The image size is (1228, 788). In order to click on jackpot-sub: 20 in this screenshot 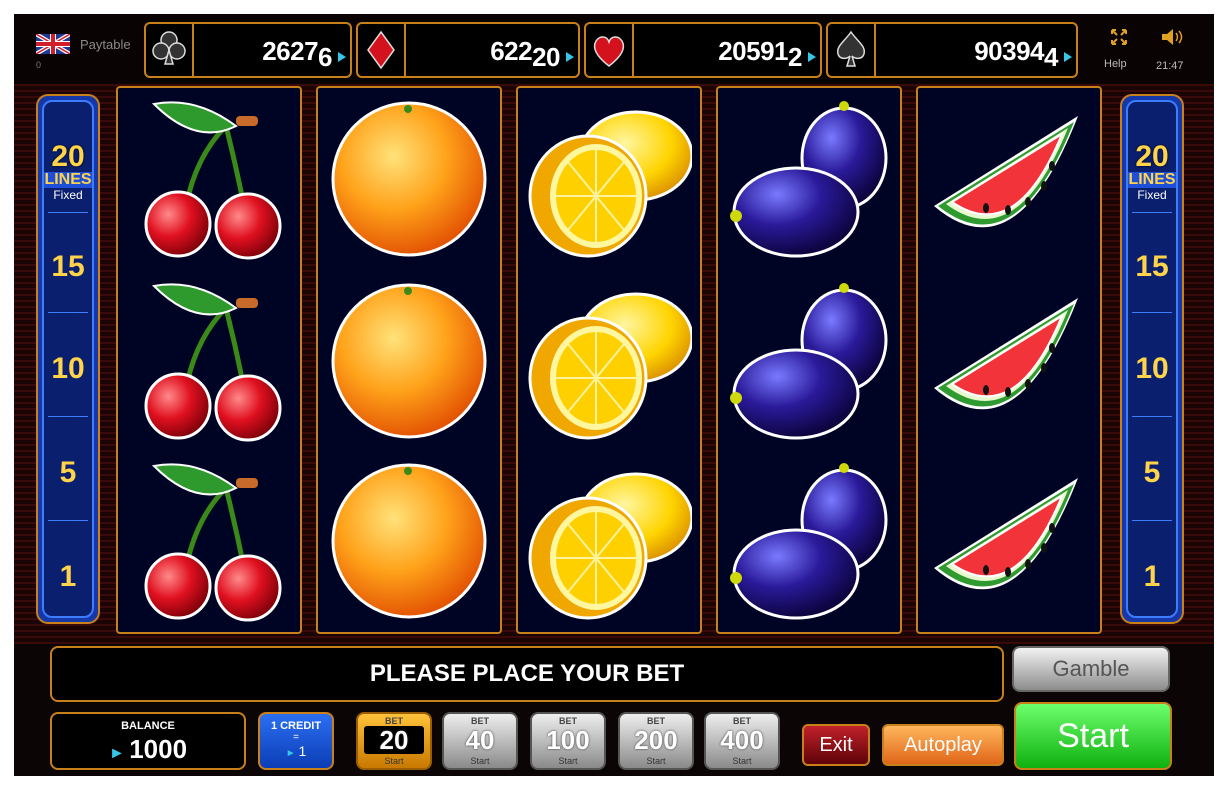, I will do `click(546, 57)`.